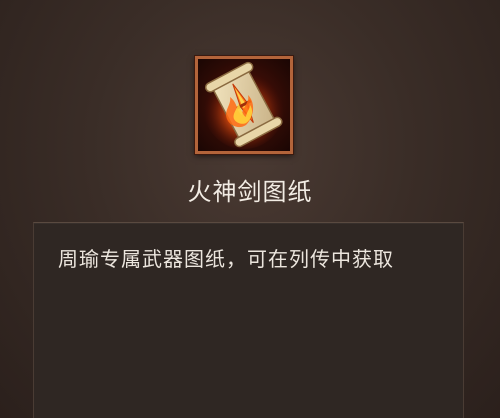 This screenshot has width=500, height=418. I want to click on blueprint-scroll-icon, so click(244, 105).